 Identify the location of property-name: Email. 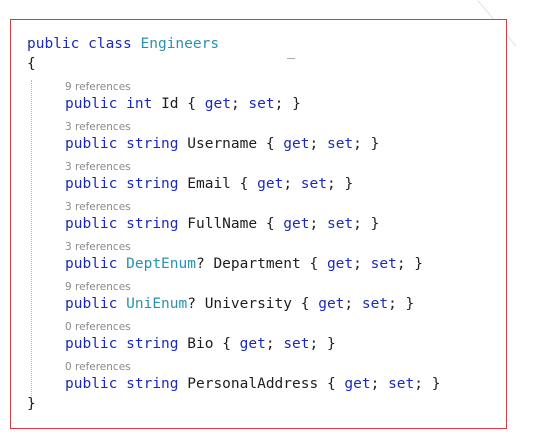
(209, 184).